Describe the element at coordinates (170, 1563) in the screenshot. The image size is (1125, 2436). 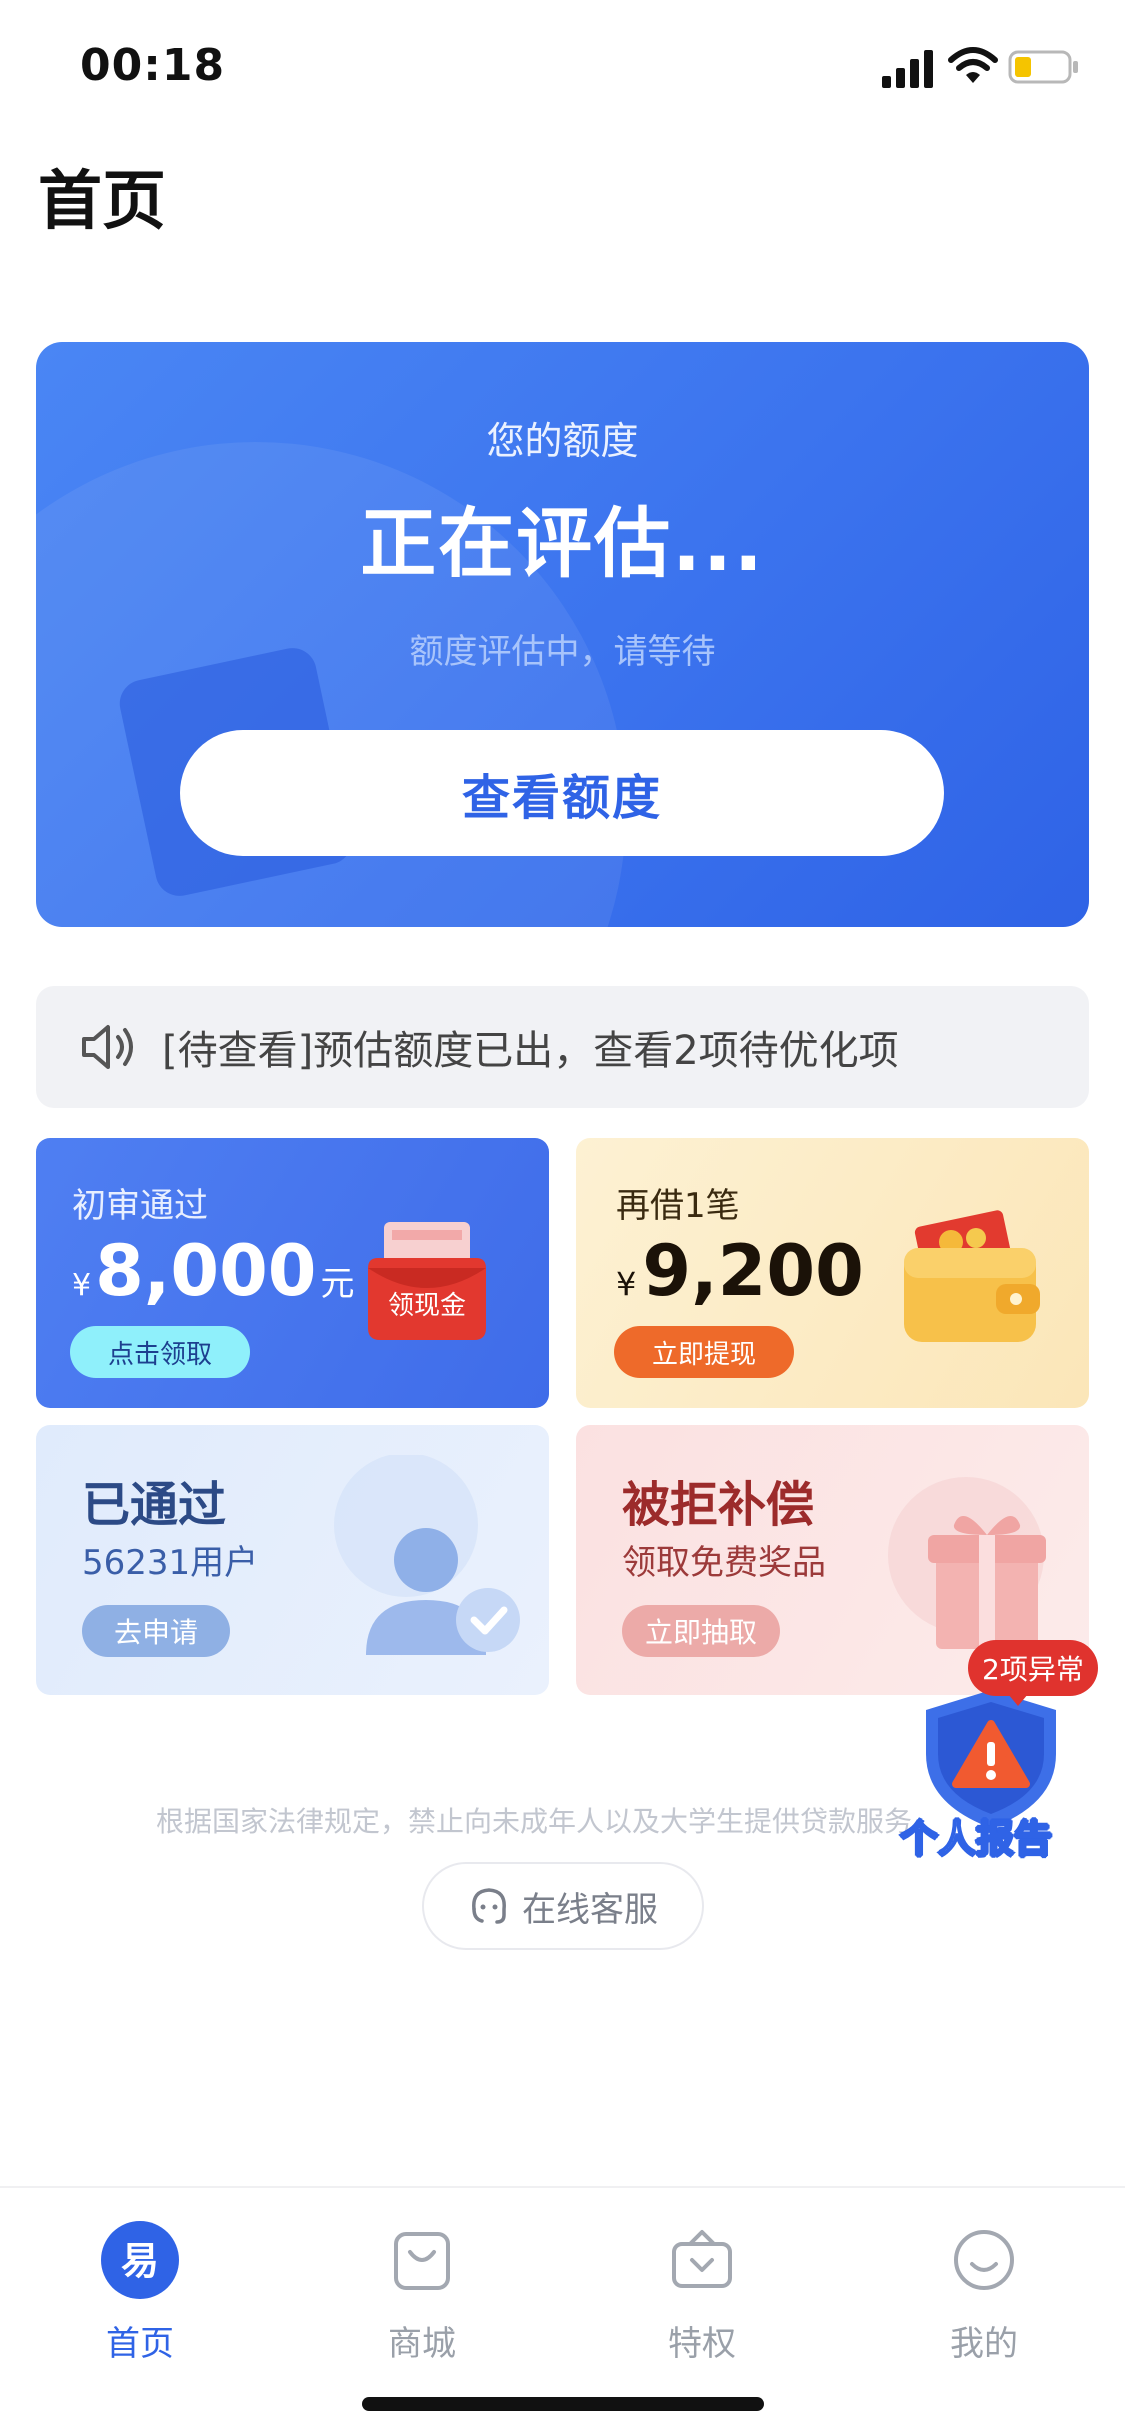
I see `tile-subtitle: 56231用户` at that location.